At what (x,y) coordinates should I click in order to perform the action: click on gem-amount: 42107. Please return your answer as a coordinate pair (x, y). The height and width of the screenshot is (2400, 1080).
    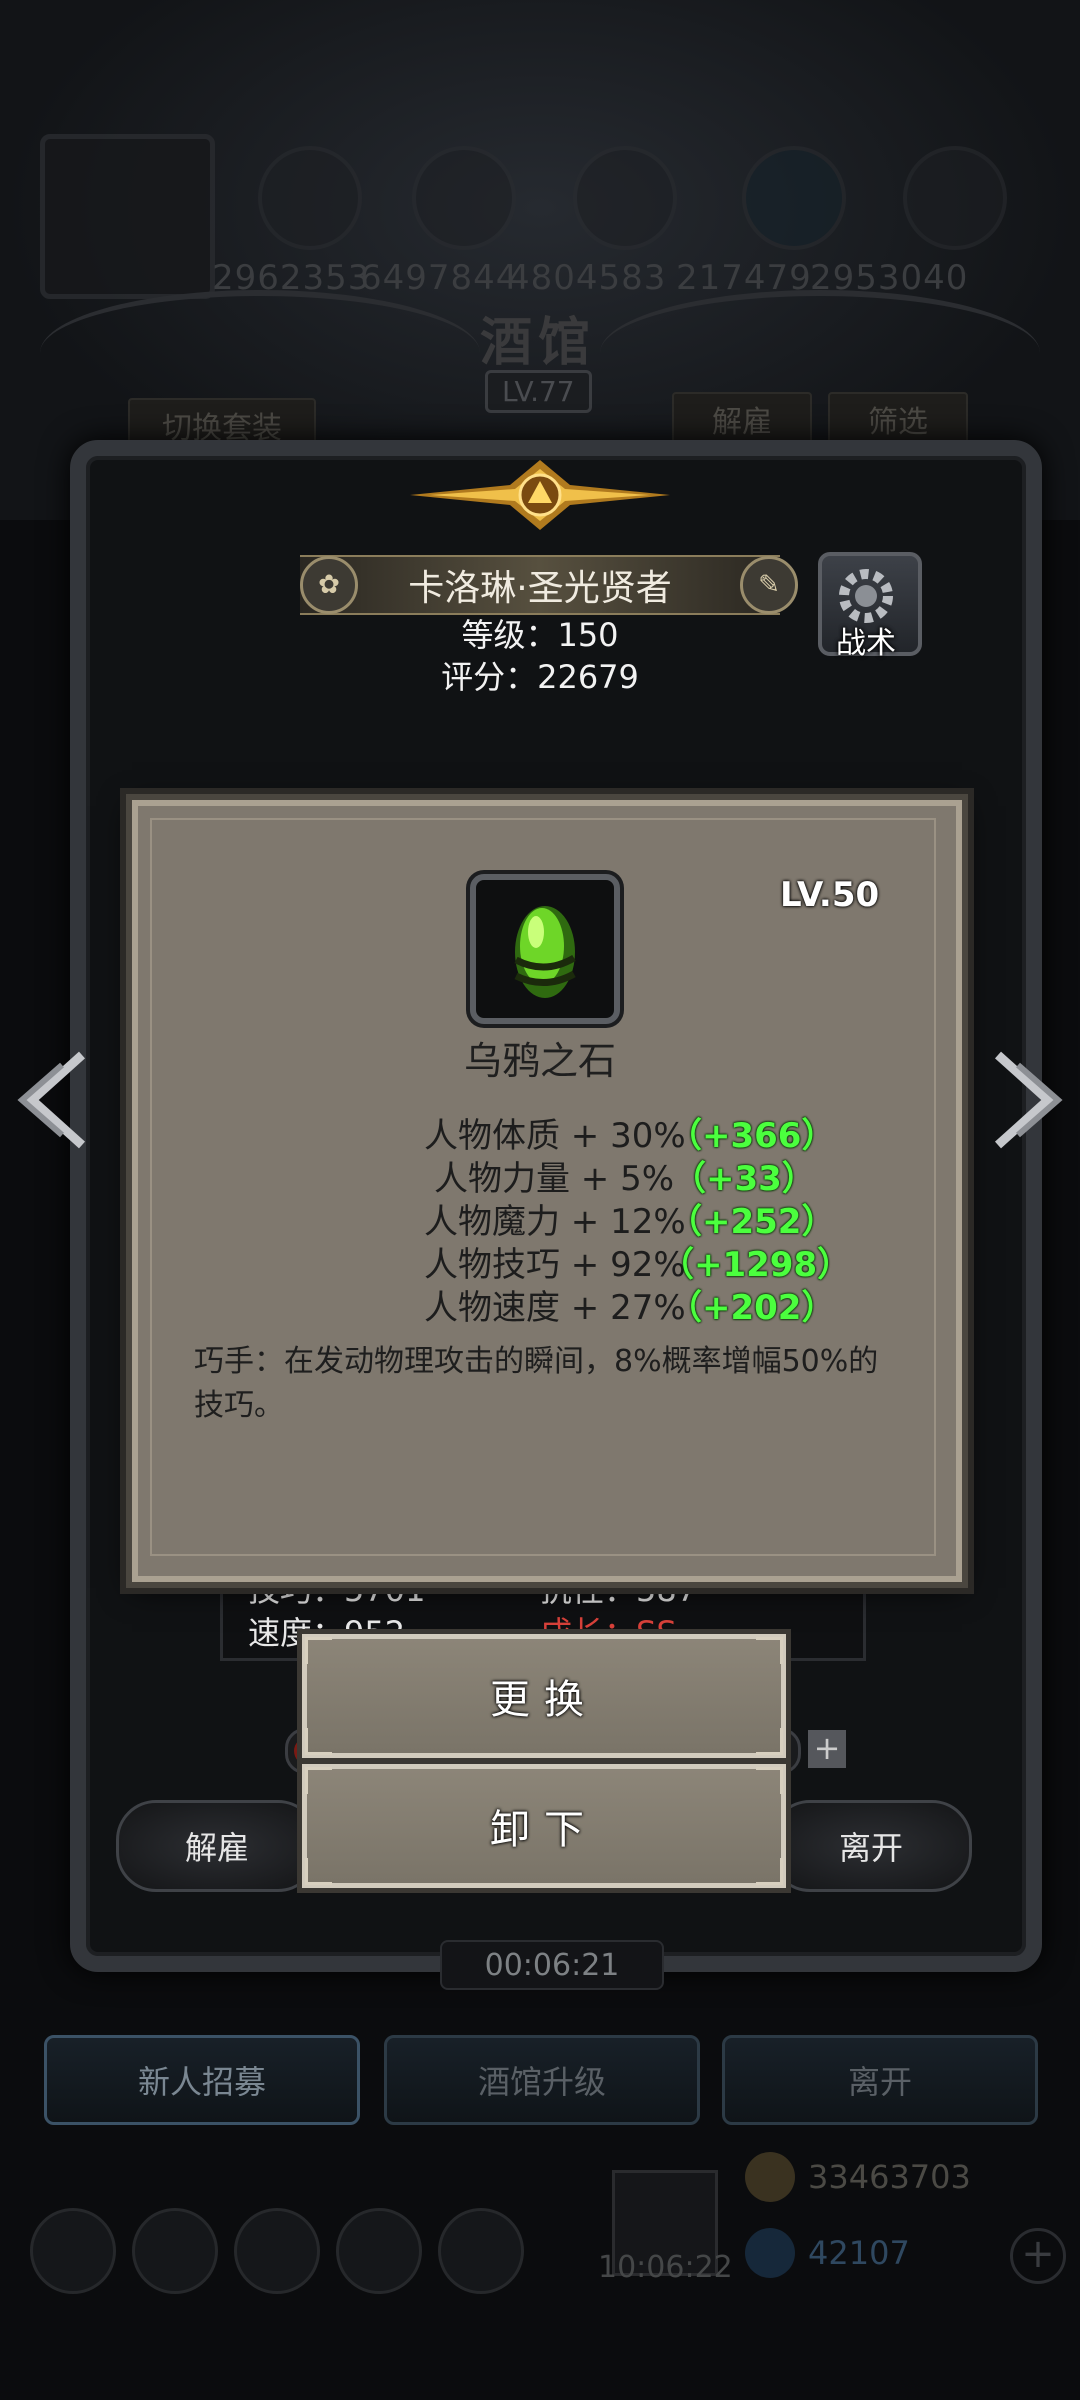
    Looking at the image, I should click on (859, 2253).